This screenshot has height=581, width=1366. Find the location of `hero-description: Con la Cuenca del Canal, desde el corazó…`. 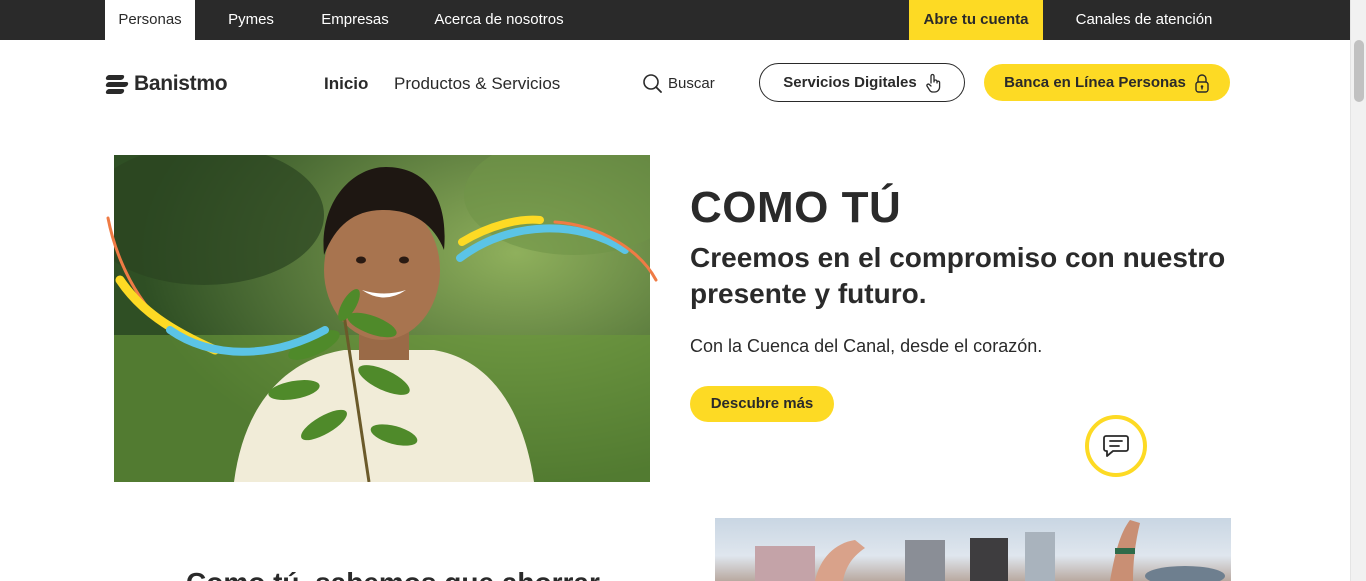

hero-description: Con la Cuenca del Canal, desde el corazó… is located at coordinates (866, 346).